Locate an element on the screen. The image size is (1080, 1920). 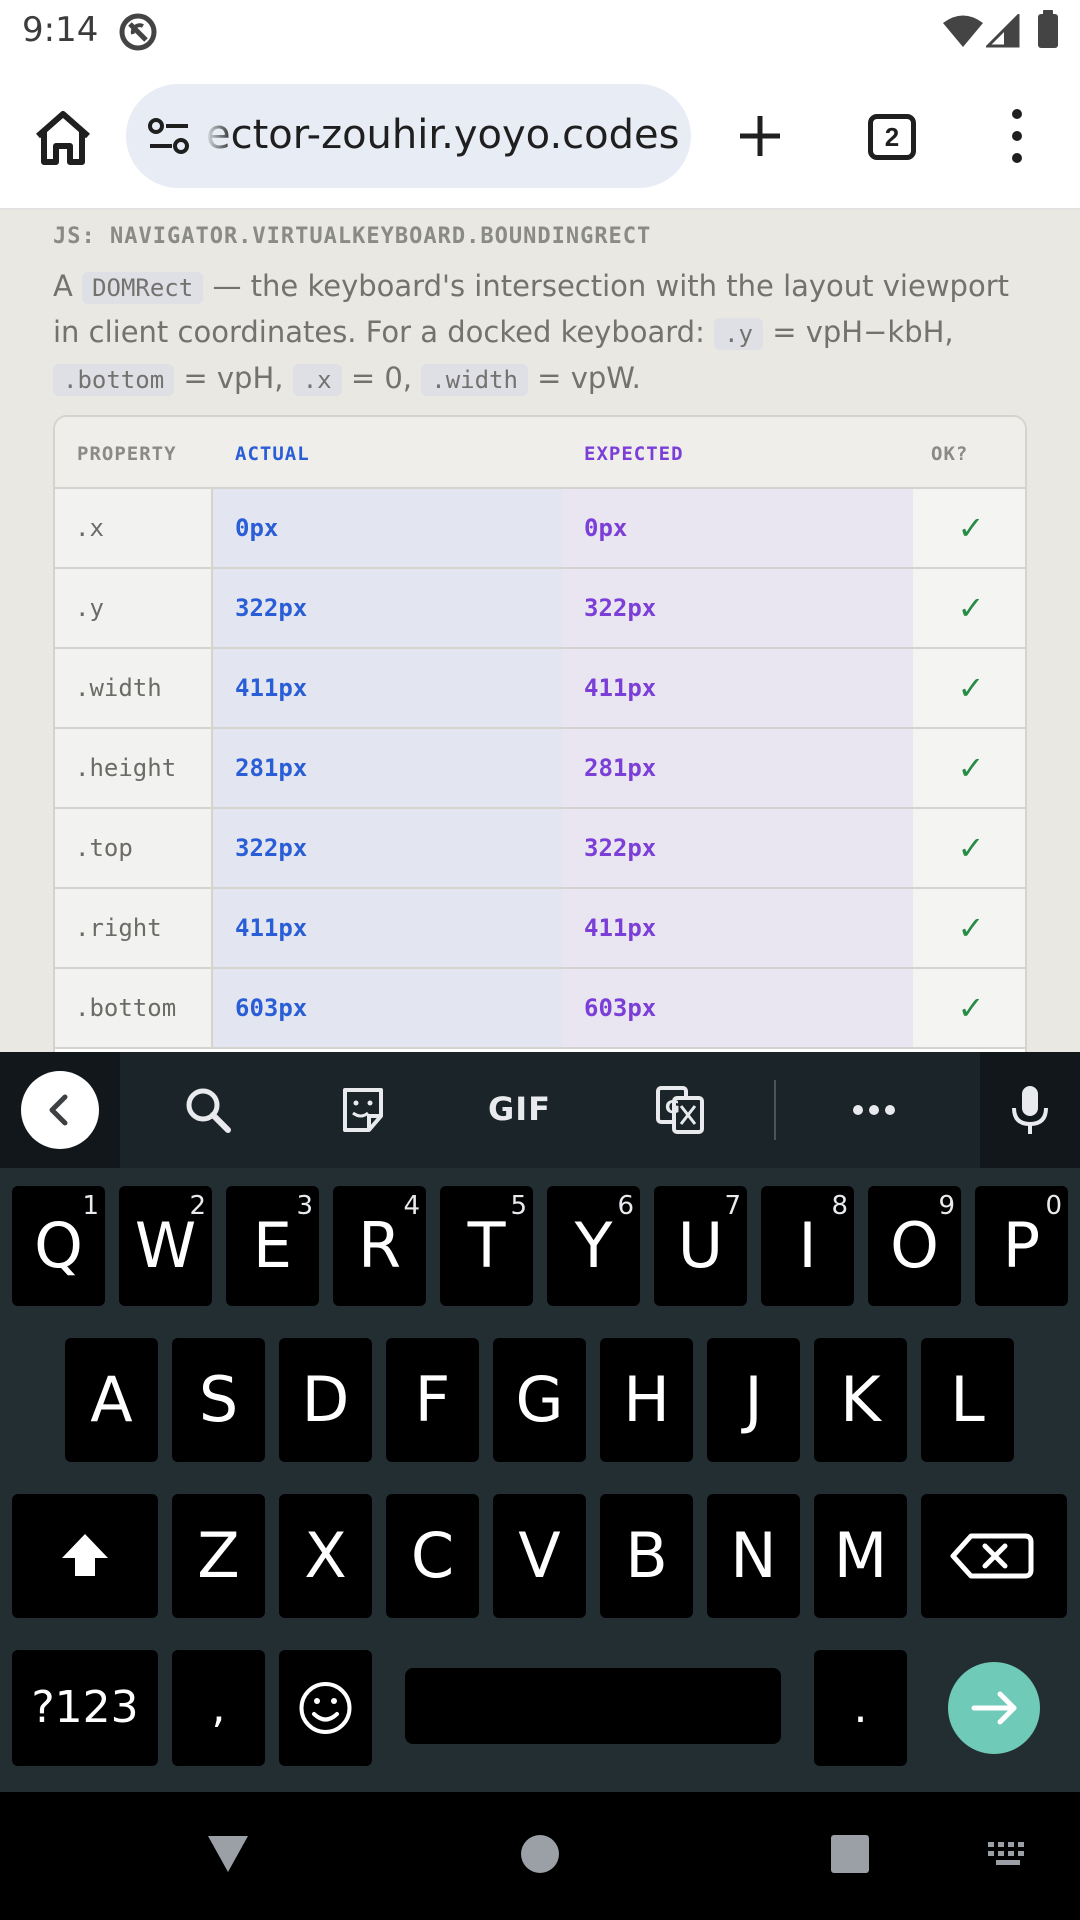
table-header: PROPERTY ACTUAL EXPECTED OK? is located at coordinates (540, 453).